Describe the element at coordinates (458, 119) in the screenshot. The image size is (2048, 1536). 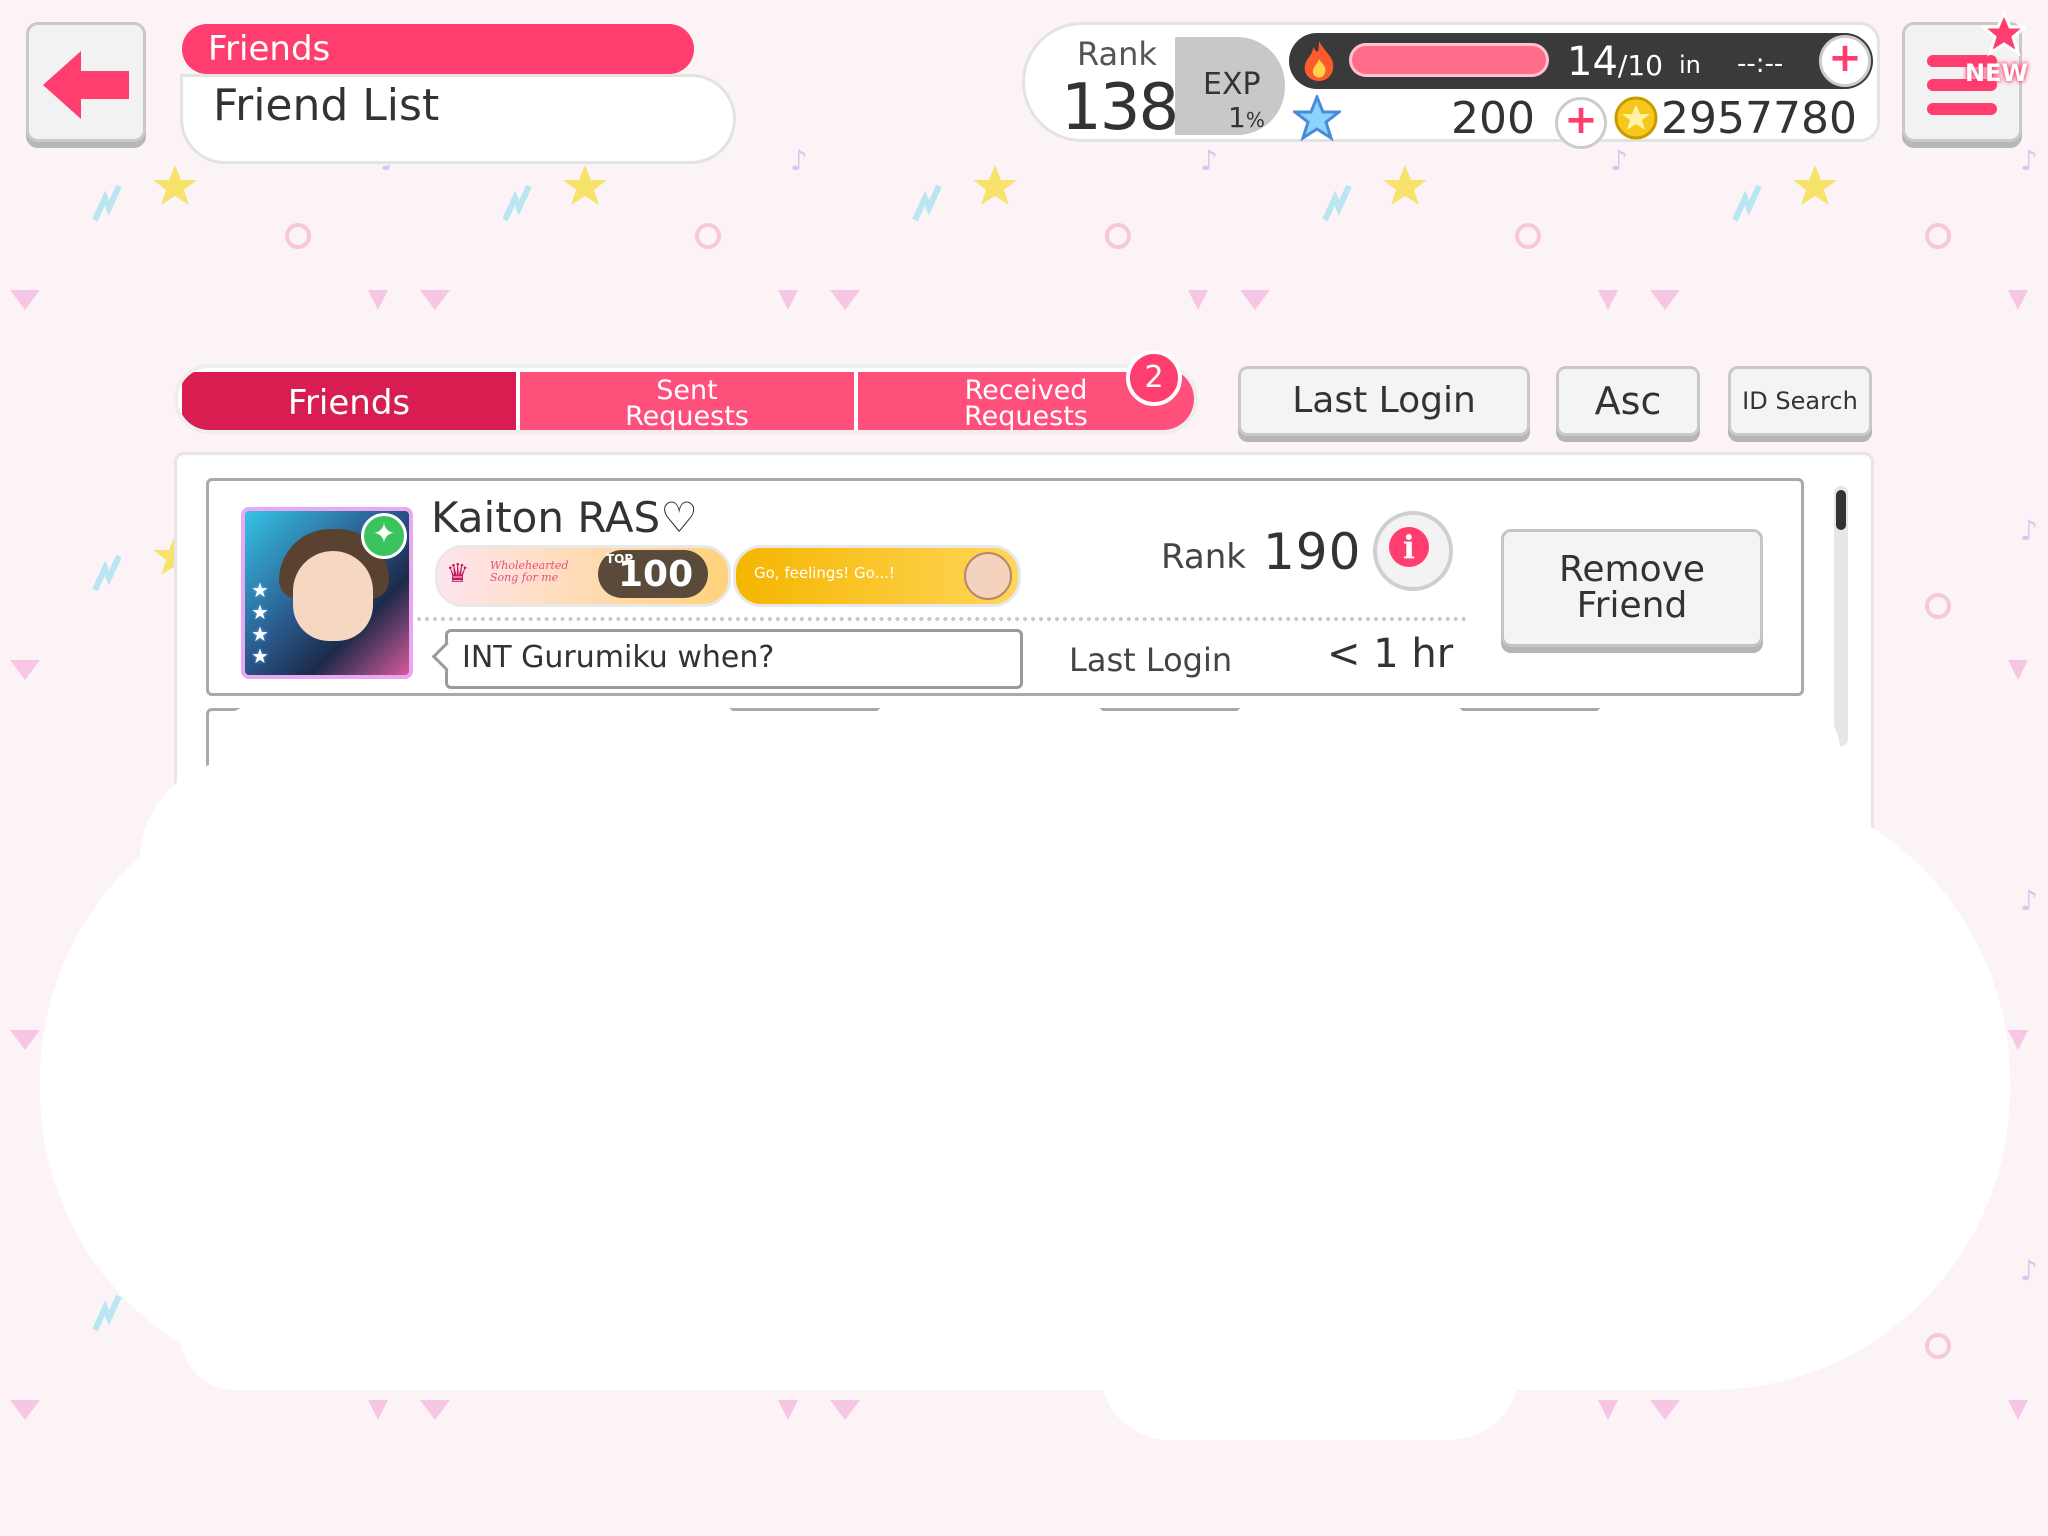
I see `page-title: Friend List` at that location.